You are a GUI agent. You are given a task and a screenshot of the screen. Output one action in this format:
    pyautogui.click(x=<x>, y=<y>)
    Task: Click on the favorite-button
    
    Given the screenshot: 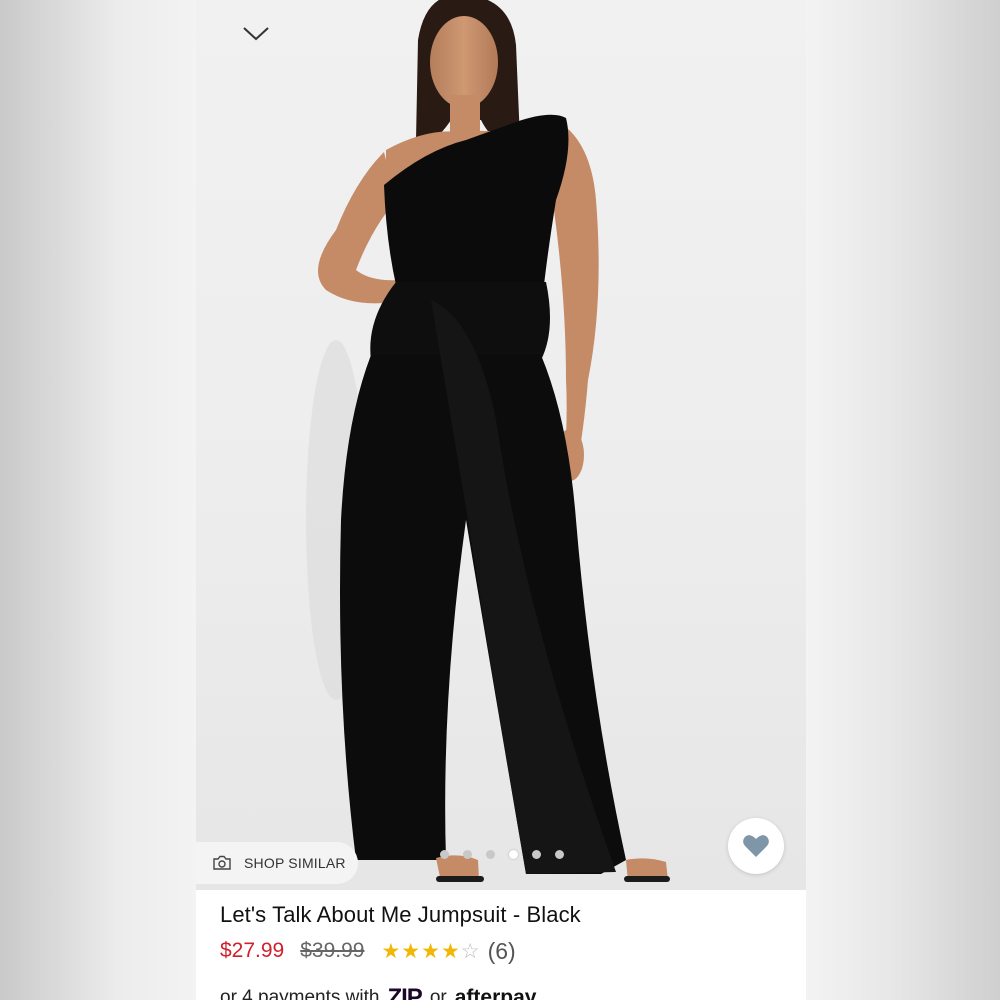 What is the action you would take?
    pyautogui.click(x=756, y=846)
    